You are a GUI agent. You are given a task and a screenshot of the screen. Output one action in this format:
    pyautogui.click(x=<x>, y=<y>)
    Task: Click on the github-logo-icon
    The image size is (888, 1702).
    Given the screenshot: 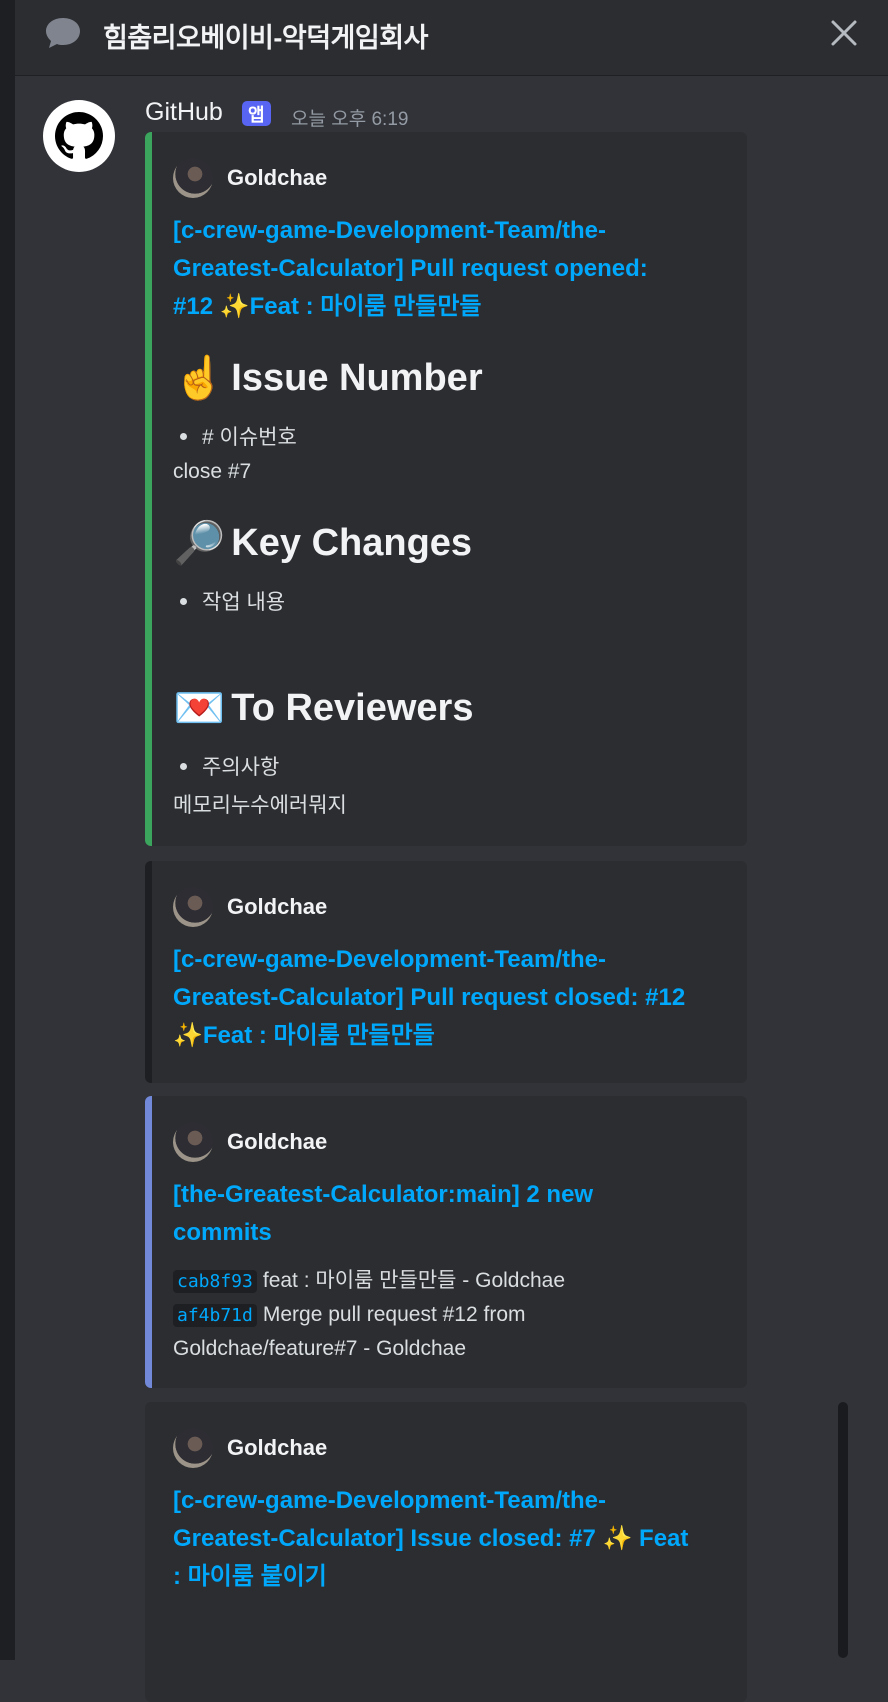 What is the action you would take?
    pyautogui.click(x=79, y=136)
    